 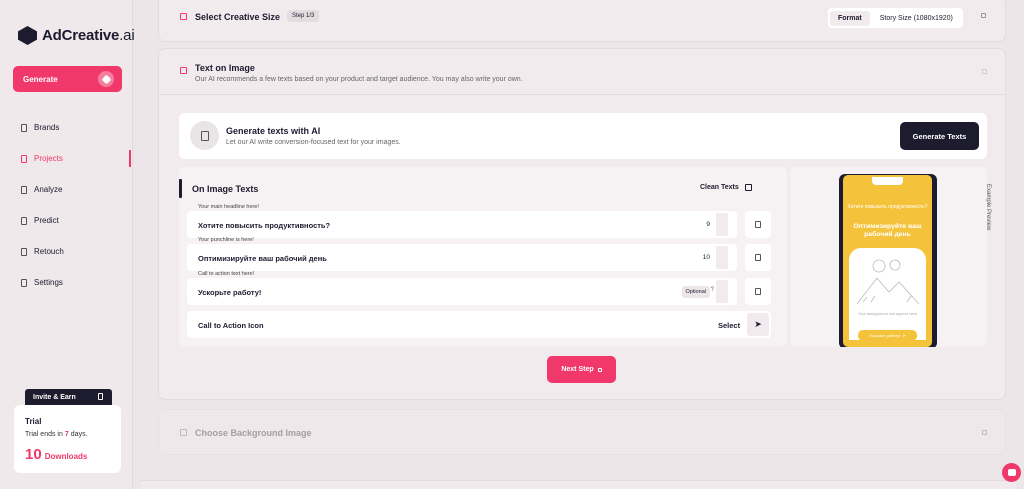 I want to click on gear-icon, so click(x=24, y=282).